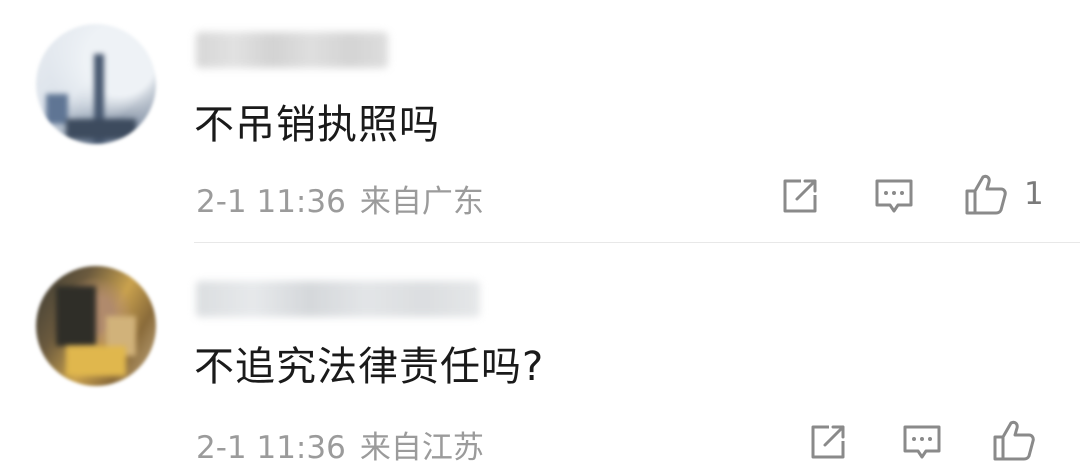  I want to click on comment-text: 不追究法律责任吗?, so click(369, 367).